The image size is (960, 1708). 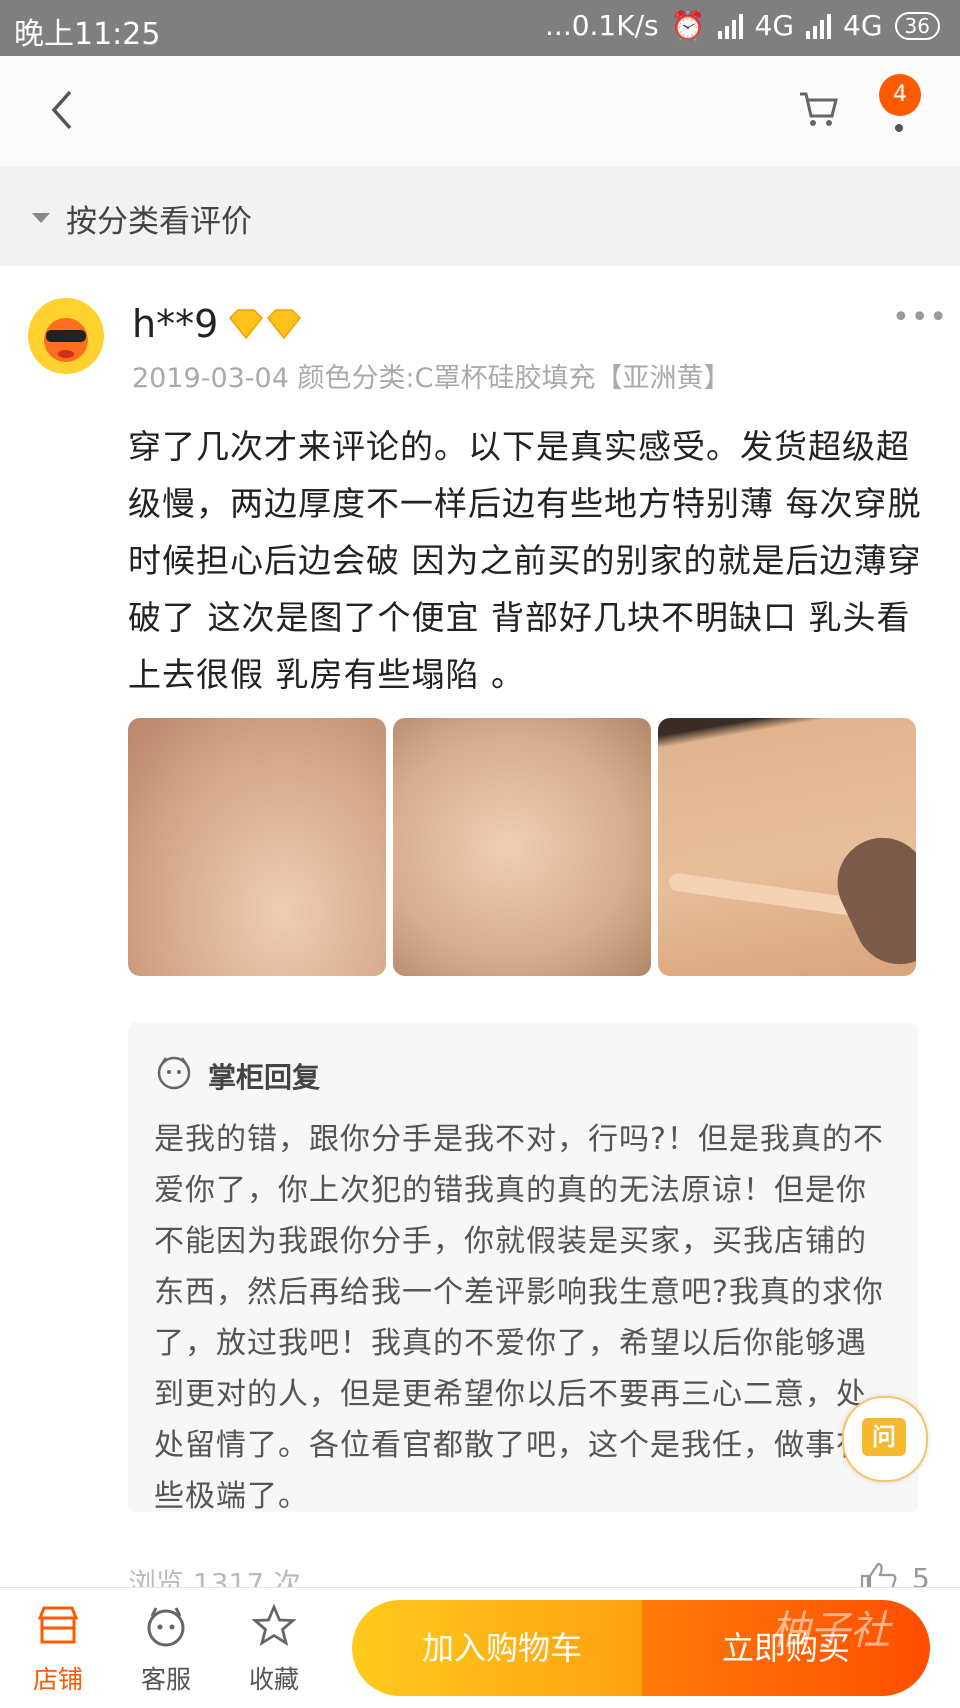 What do you see at coordinates (159, 222) in the screenshot?
I see `category-filter-label: 按分类看评价` at bounding box center [159, 222].